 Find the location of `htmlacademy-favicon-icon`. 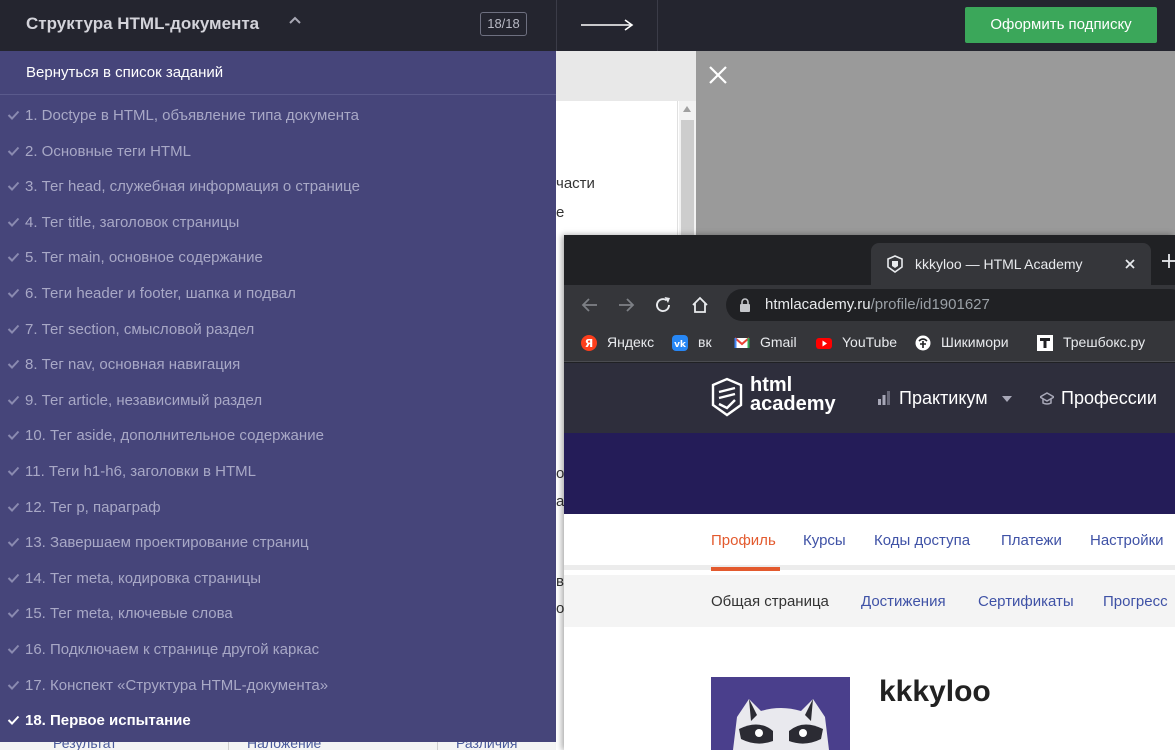

htmlacademy-favicon-icon is located at coordinates (895, 264).